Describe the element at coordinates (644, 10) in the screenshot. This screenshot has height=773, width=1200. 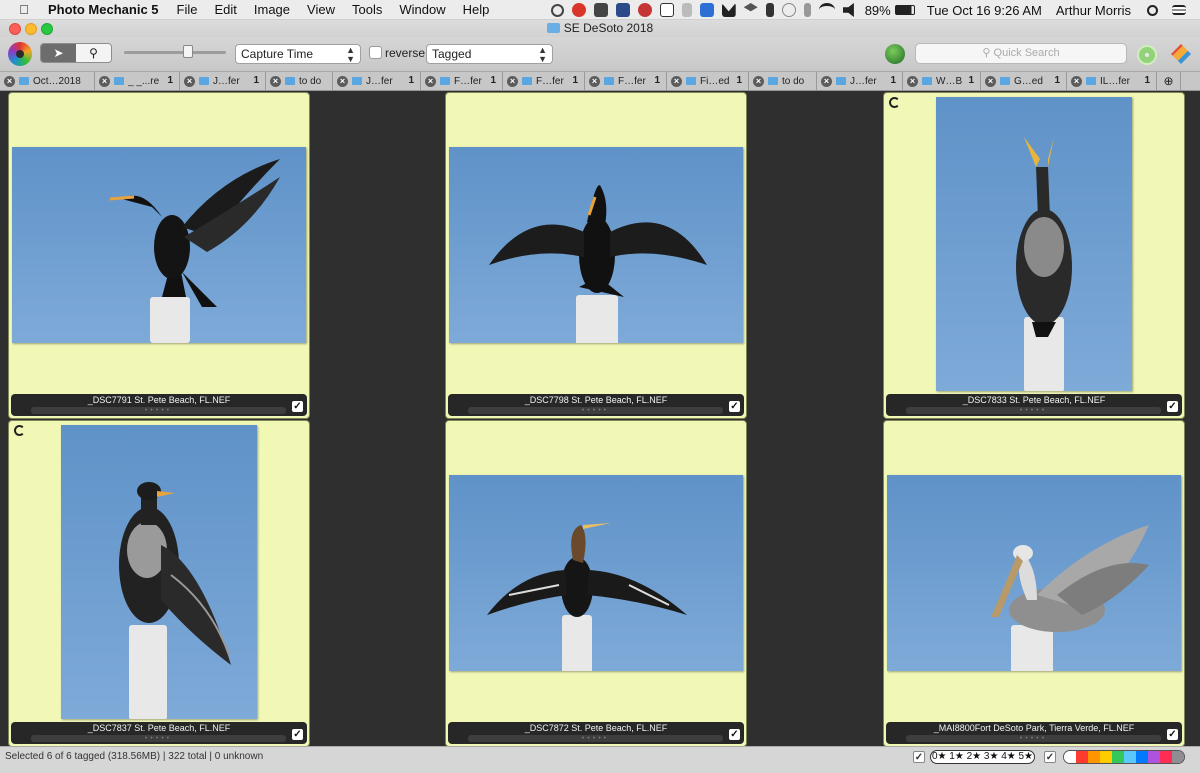
I see `sync-icon` at that location.